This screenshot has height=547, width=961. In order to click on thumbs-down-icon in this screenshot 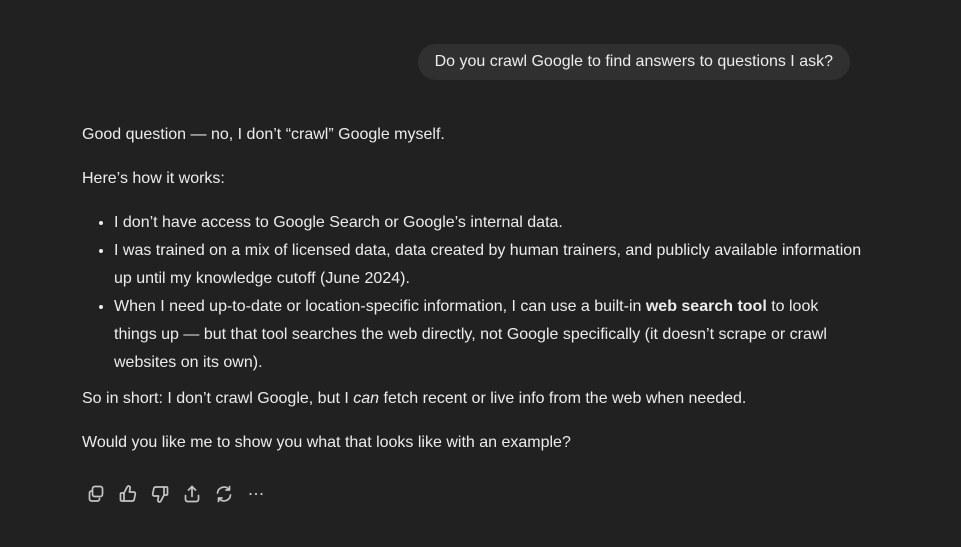, I will do `click(160, 494)`.